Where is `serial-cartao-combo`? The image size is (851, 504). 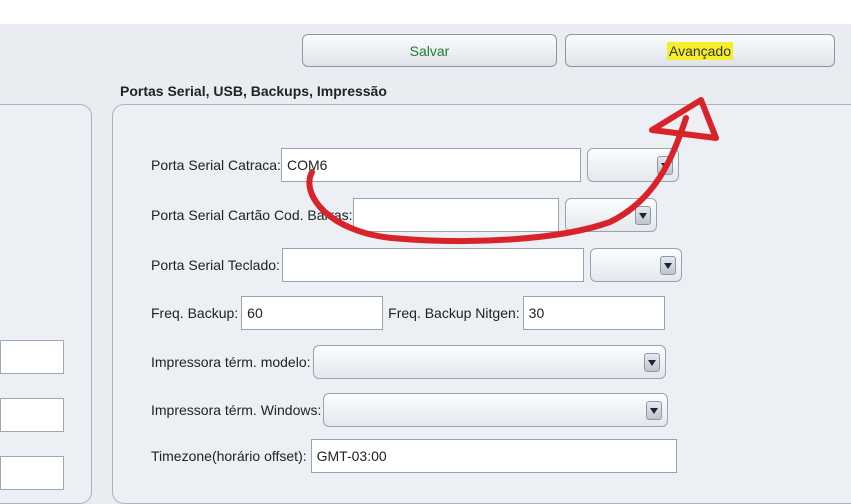 serial-cartao-combo is located at coordinates (610, 215).